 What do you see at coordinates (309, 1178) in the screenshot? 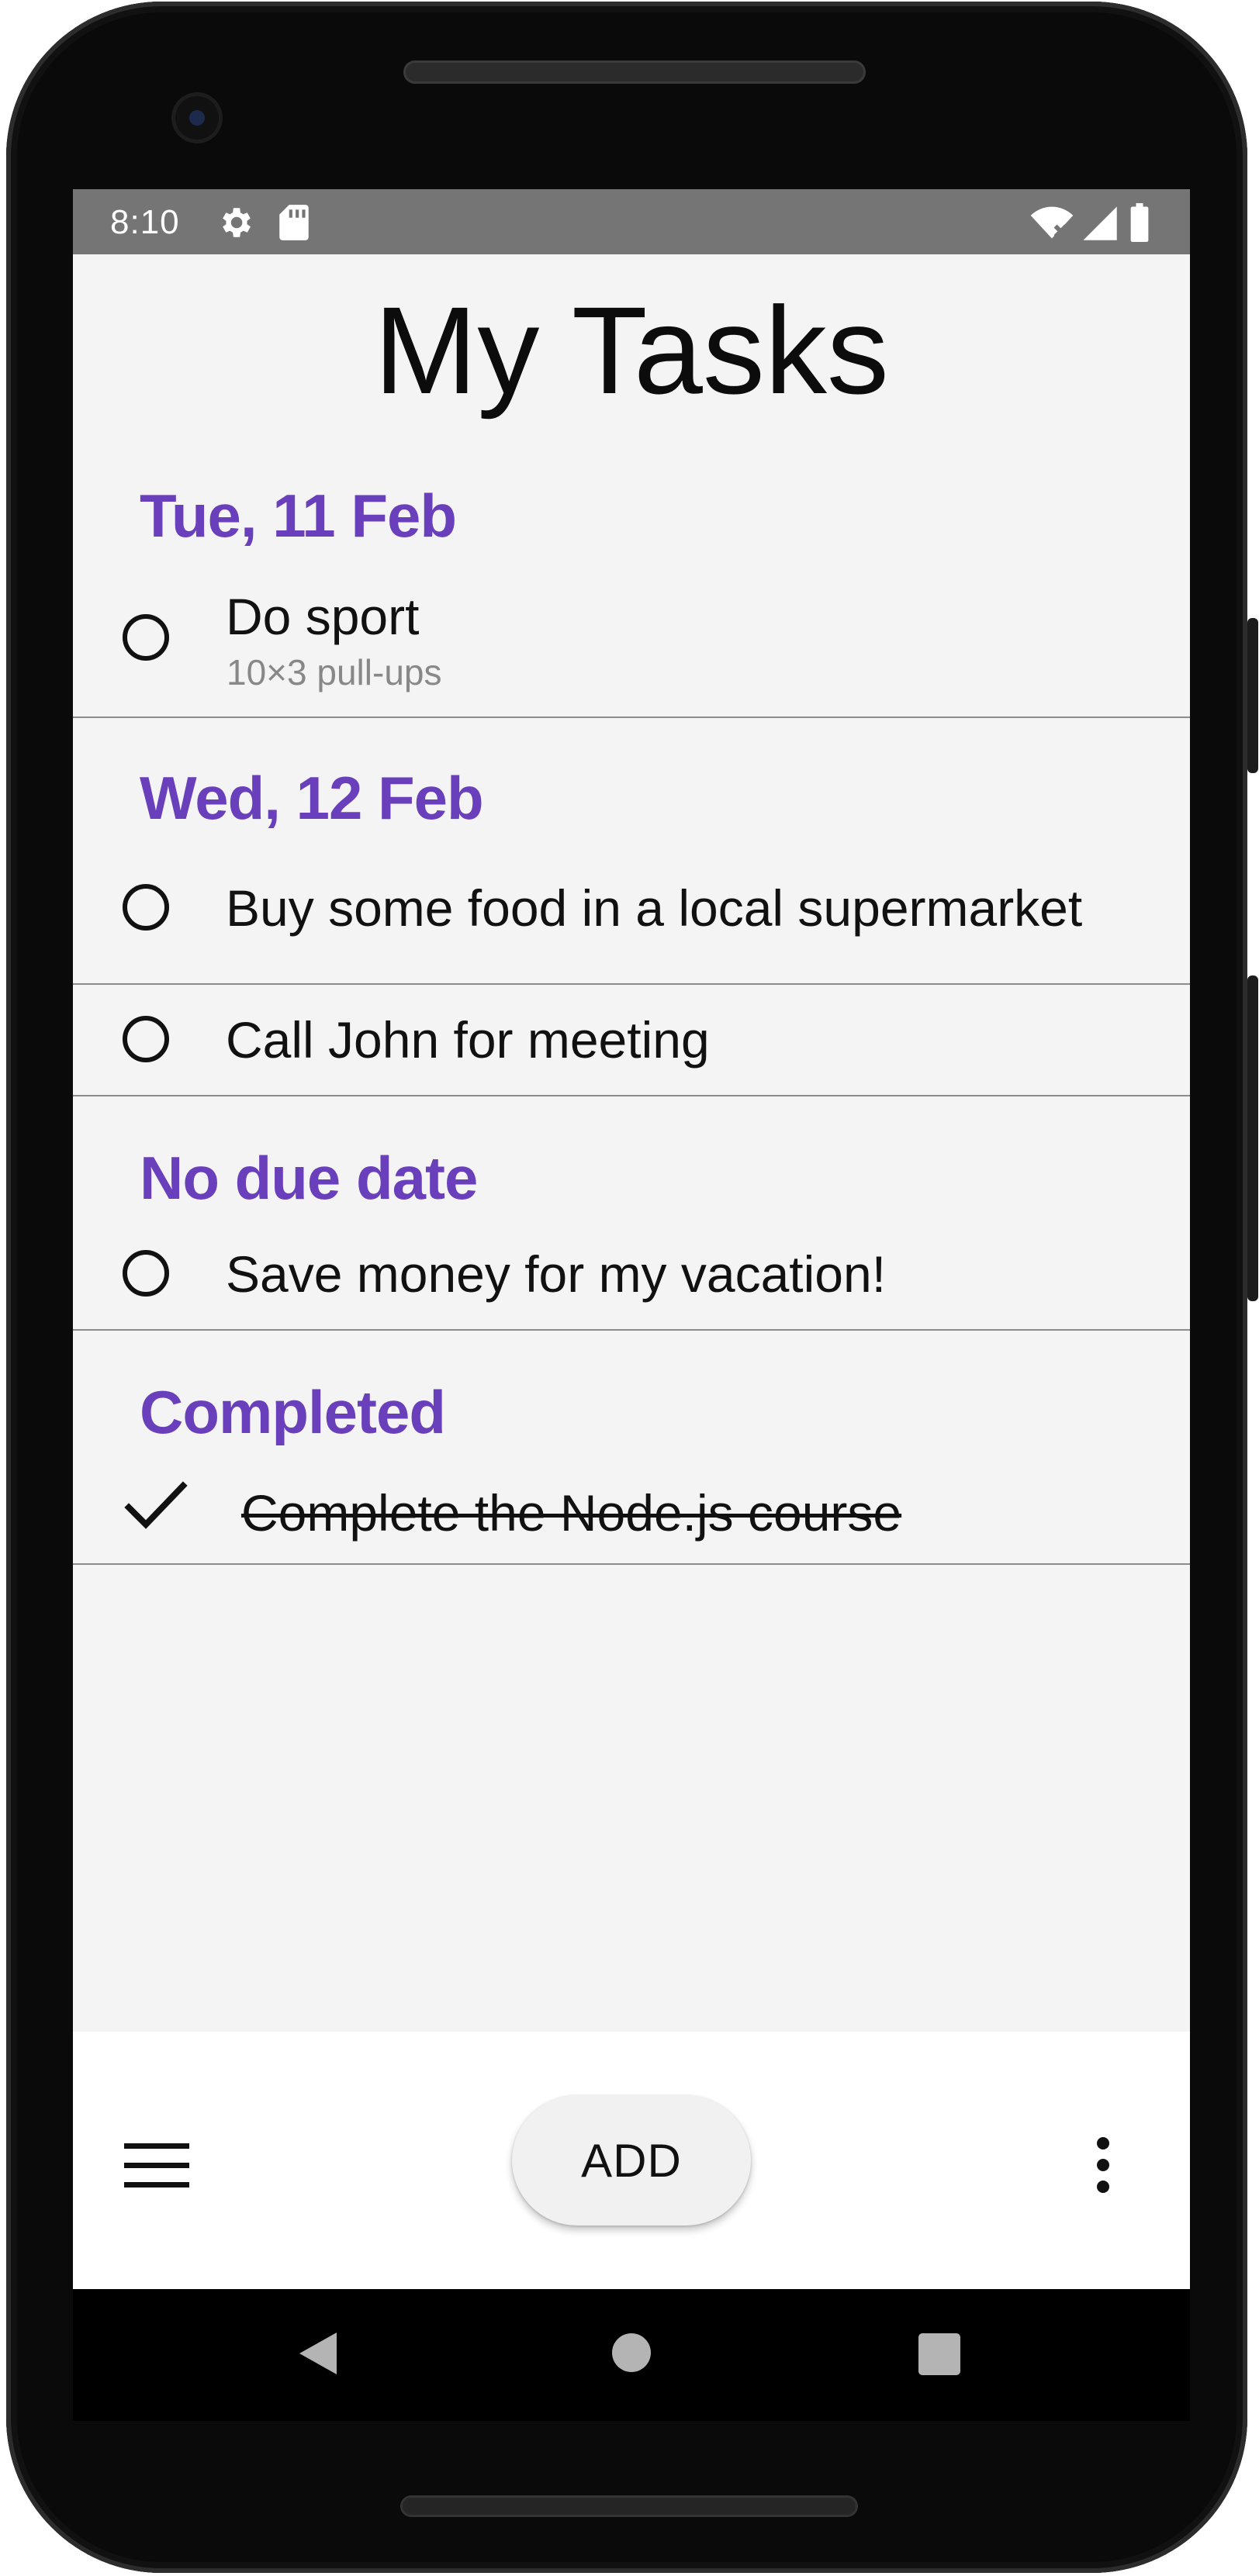
I see `section-header-no-due-date: No due date` at bounding box center [309, 1178].